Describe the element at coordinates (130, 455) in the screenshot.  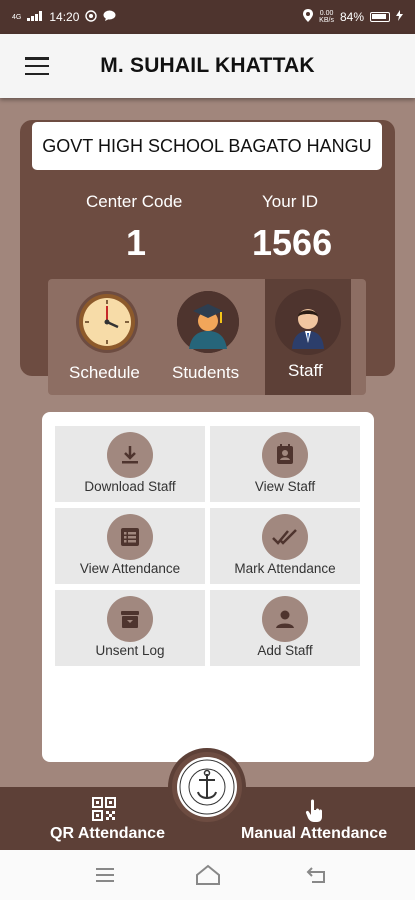
I see `download-icon` at that location.